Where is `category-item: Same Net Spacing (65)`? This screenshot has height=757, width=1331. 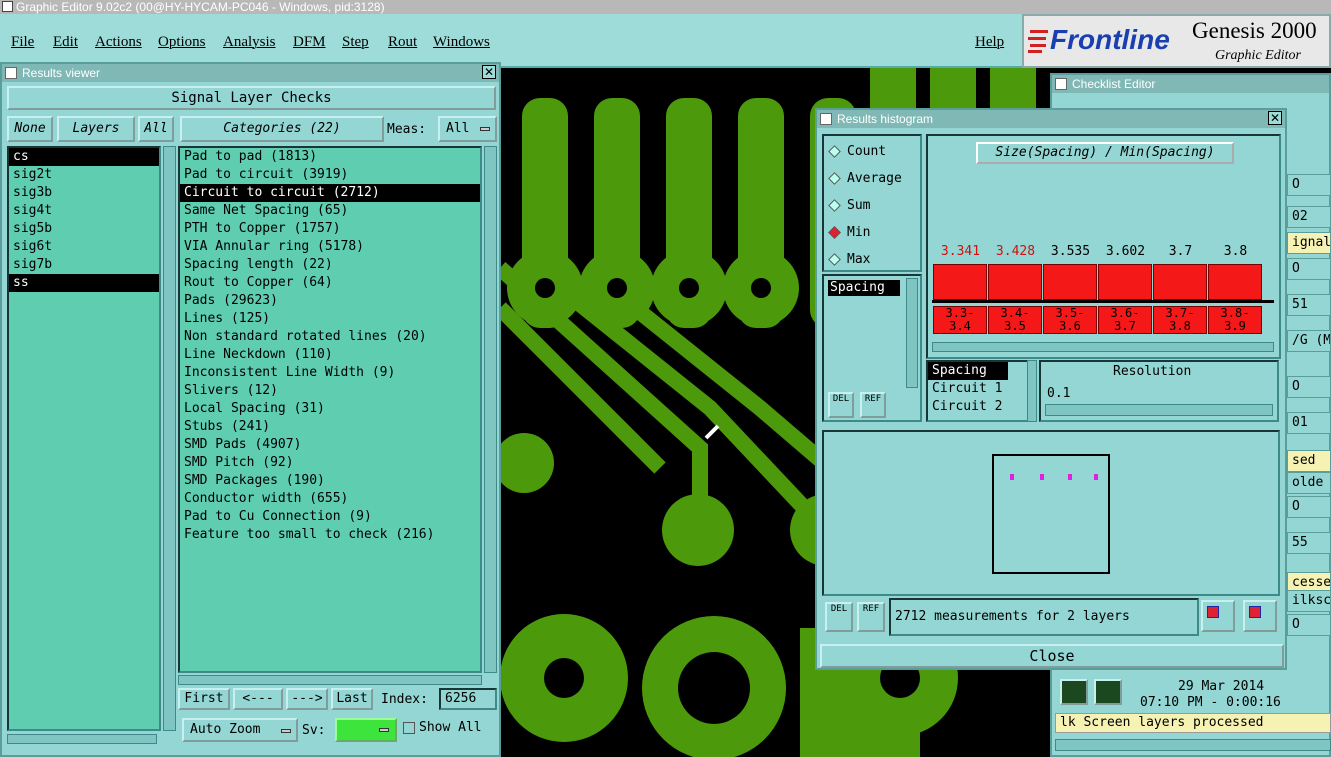
category-item: Same Net Spacing (65) is located at coordinates (330, 211).